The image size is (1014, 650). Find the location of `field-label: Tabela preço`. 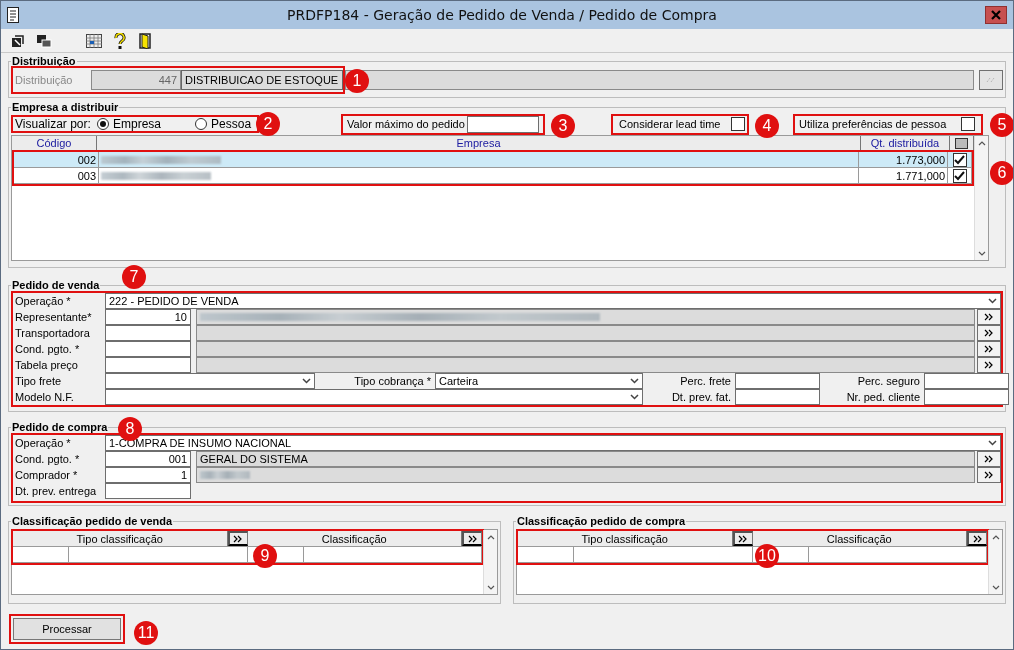

field-label: Tabela preço is located at coordinates (46, 365).